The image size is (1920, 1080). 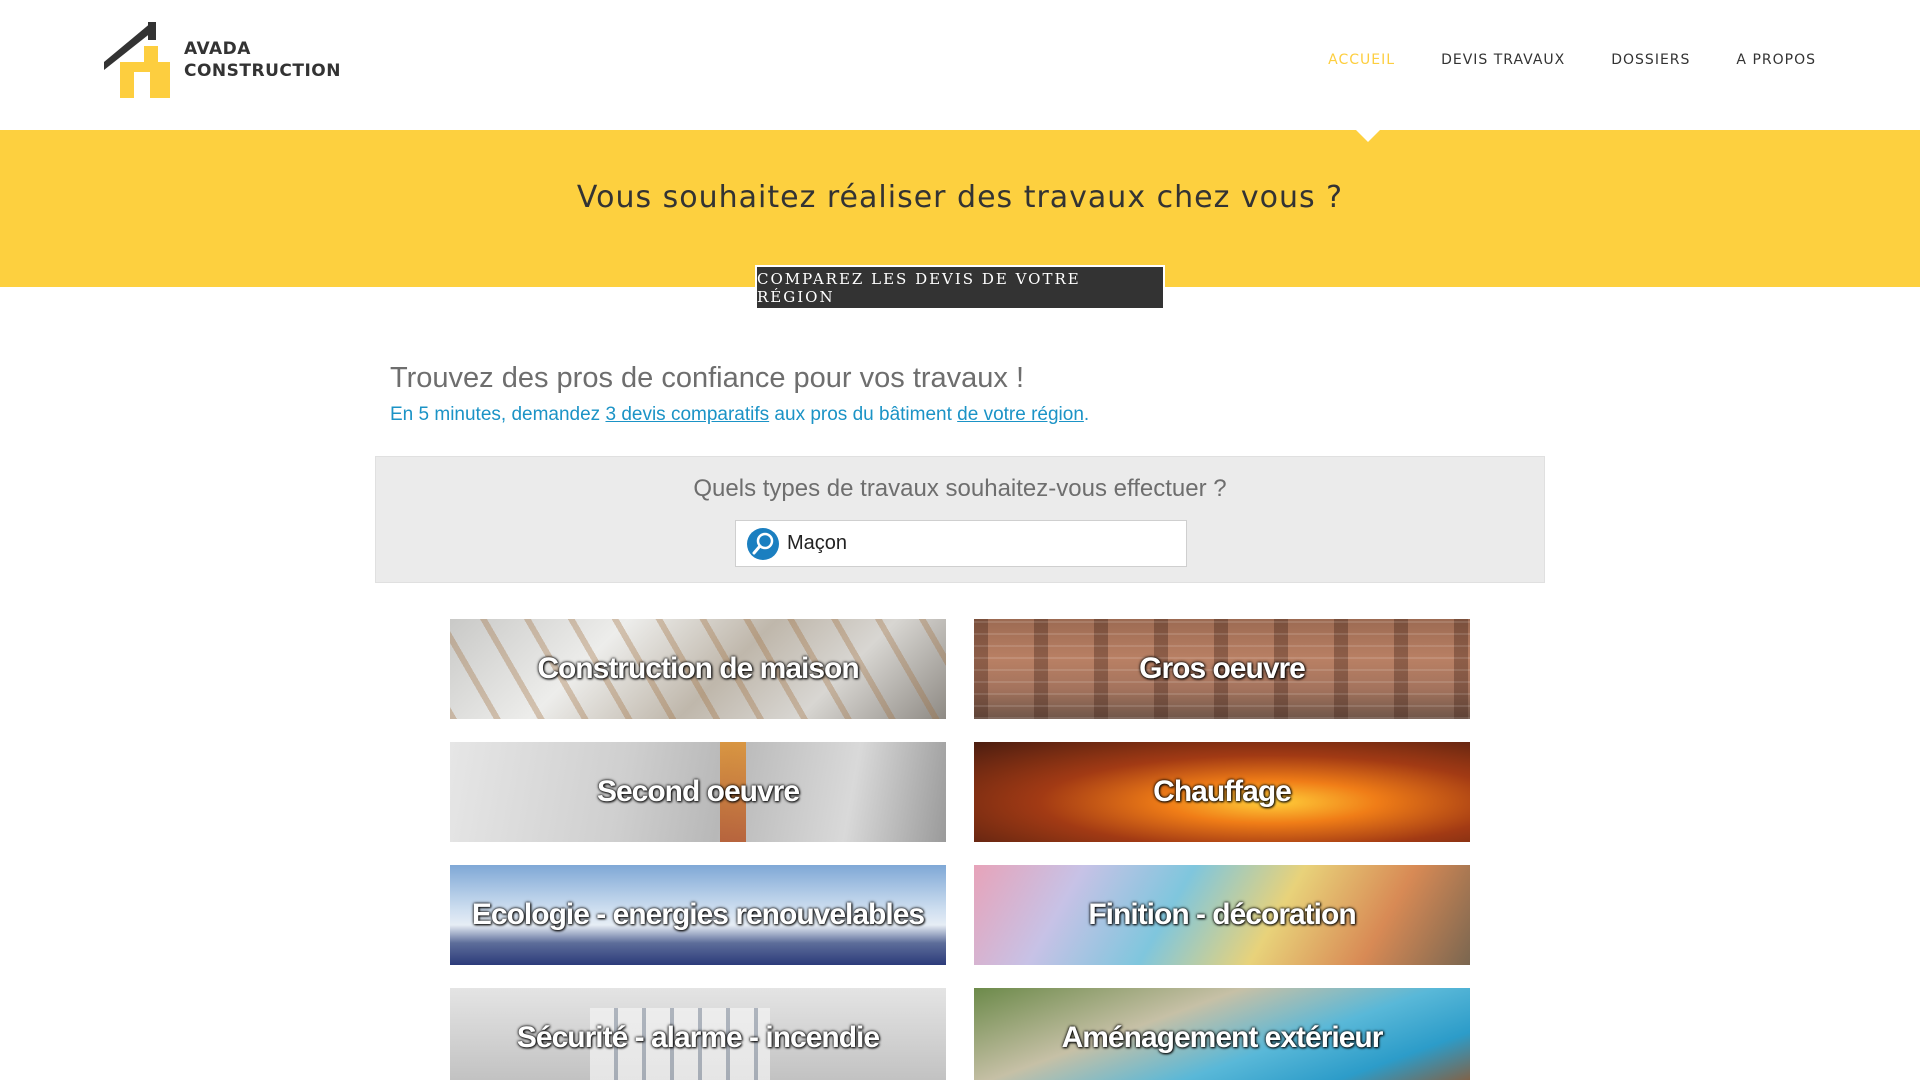 I want to click on search-input, so click(x=977, y=543).